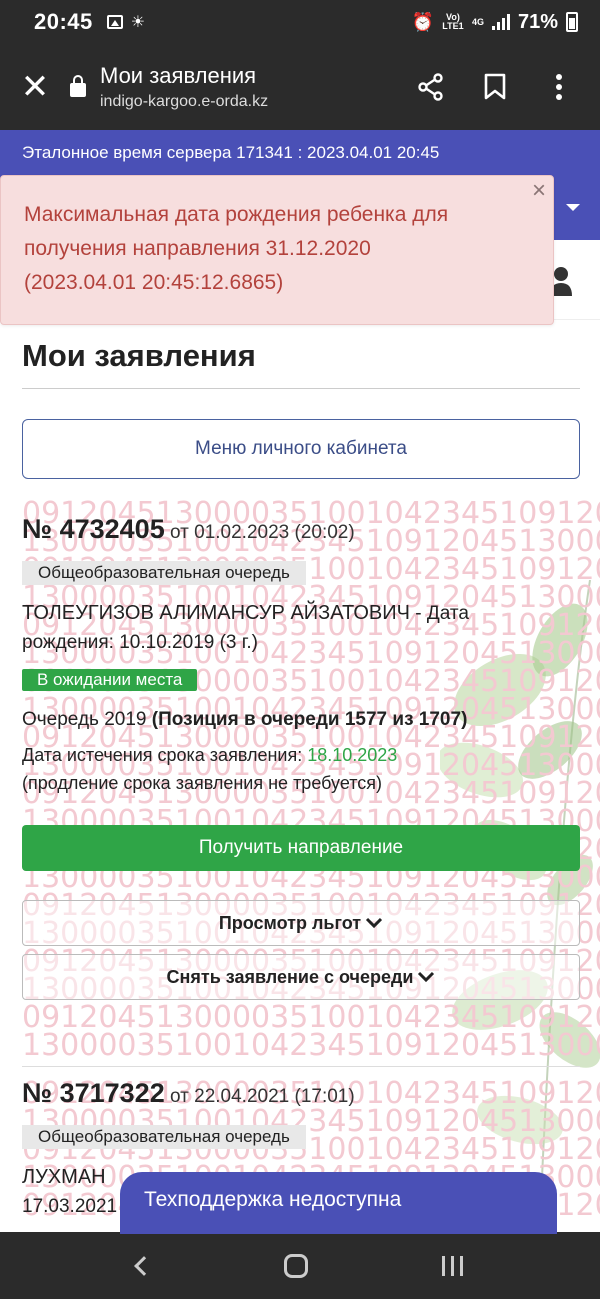 This screenshot has width=600, height=1299. Describe the element at coordinates (573, 207) in the screenshot. I see `dropdown-caret-icon` at that location.